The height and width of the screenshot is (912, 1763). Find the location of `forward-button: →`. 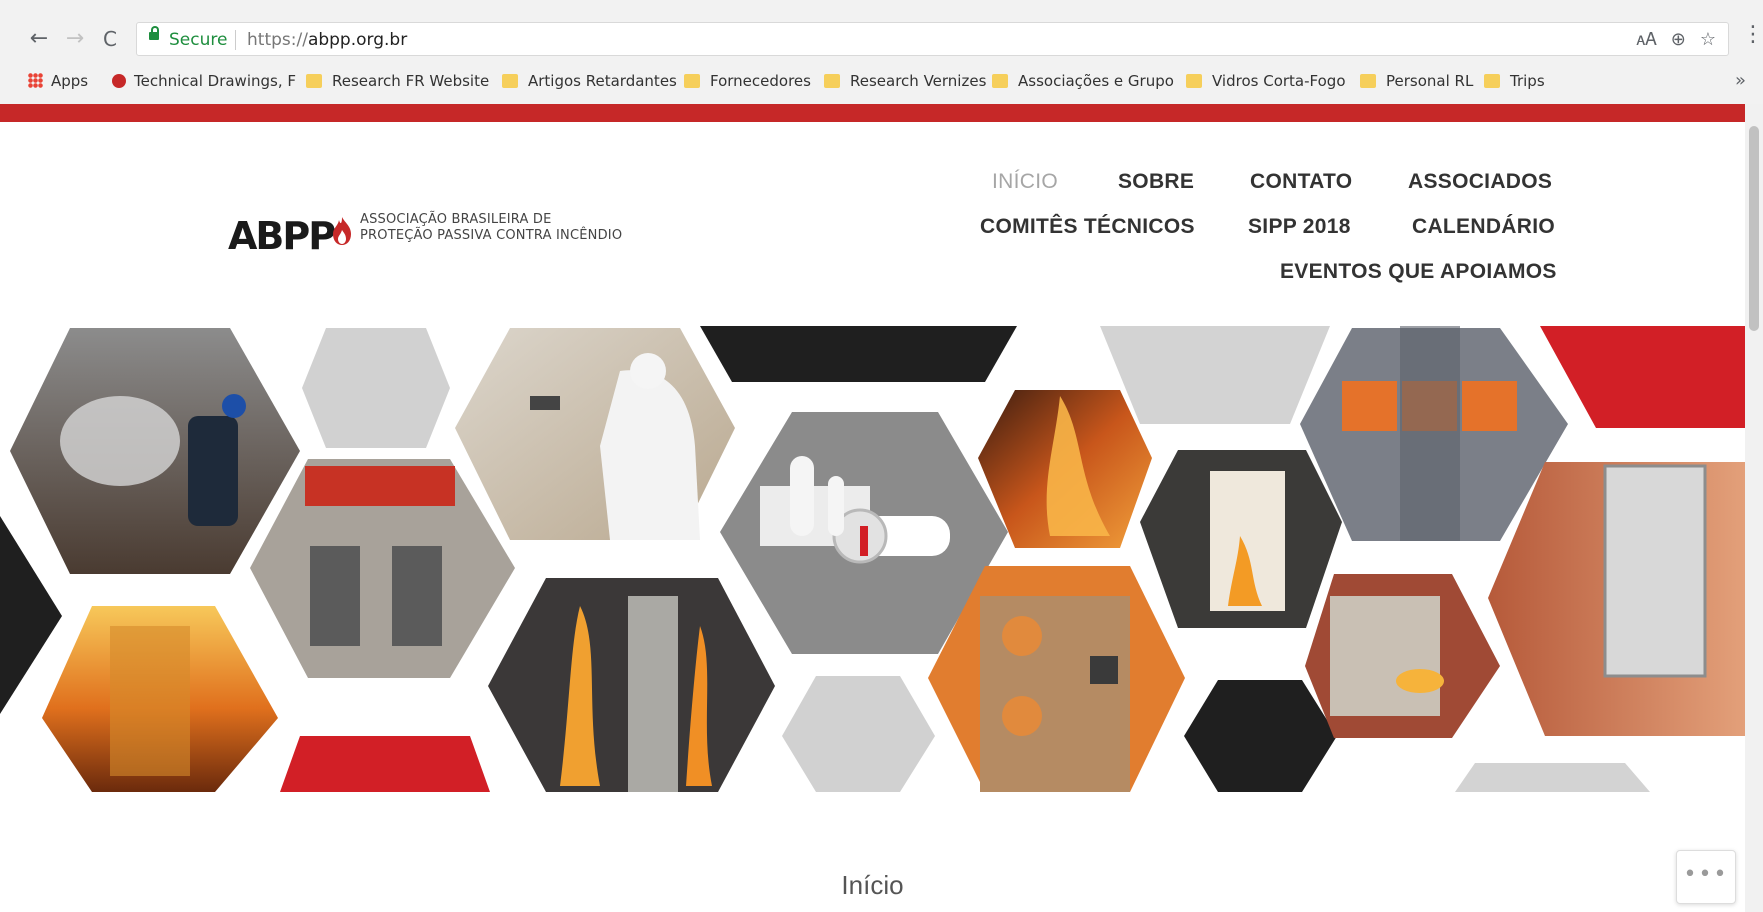

forward-button: → is located at coordinates (75, 39).